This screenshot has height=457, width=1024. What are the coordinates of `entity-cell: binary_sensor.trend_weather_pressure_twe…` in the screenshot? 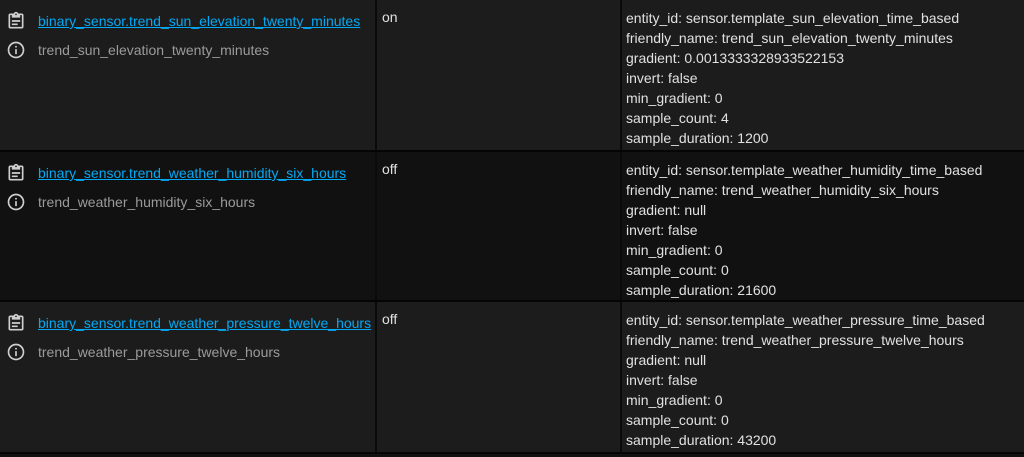 It's located at (187, 377).